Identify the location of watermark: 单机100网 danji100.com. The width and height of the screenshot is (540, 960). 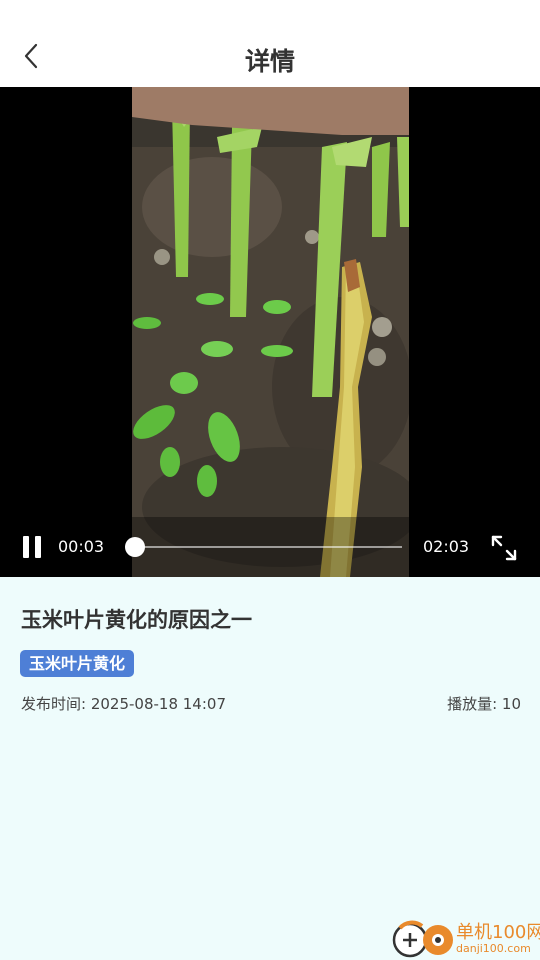
(464, 937).